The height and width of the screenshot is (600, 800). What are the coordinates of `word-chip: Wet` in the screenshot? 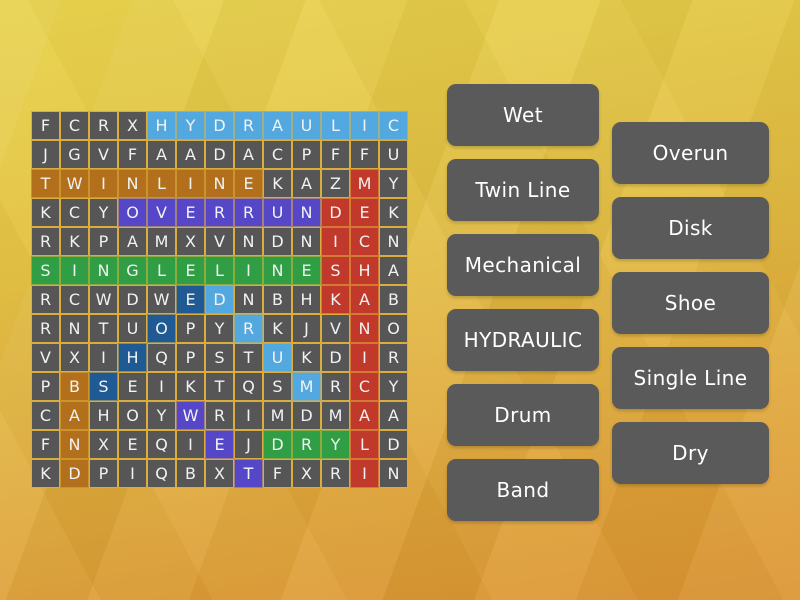 It's located at (523, 115).